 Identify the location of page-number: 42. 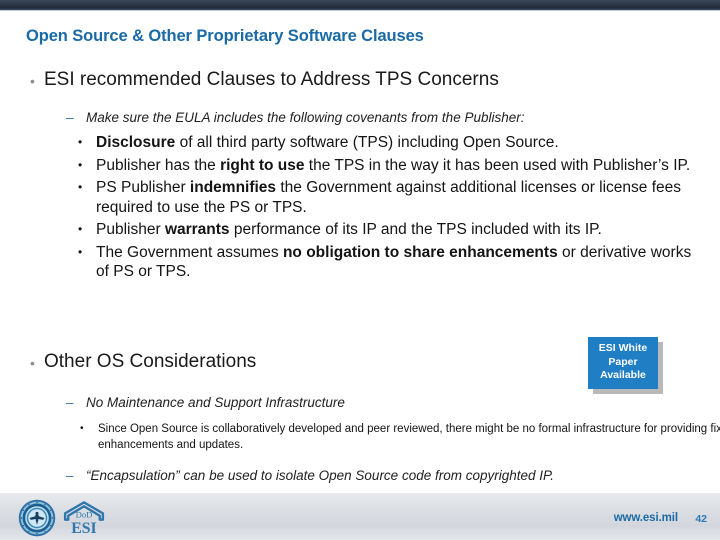
(701, 519).